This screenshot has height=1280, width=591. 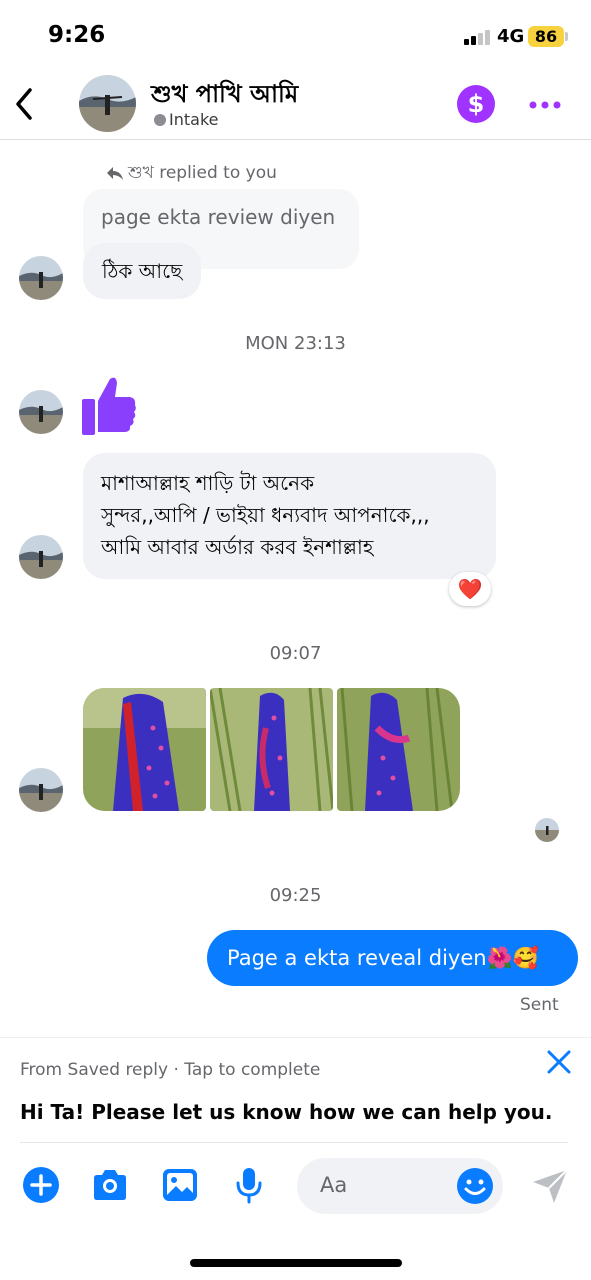 What do you see at coordinates (115, 173) in the screenshot?
I see `reply-arrow-icon` at bounding box center [115, 173].